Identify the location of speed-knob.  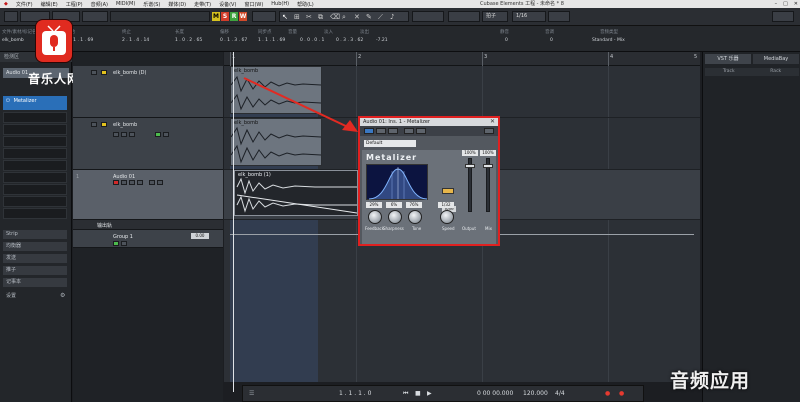
(447, 217).